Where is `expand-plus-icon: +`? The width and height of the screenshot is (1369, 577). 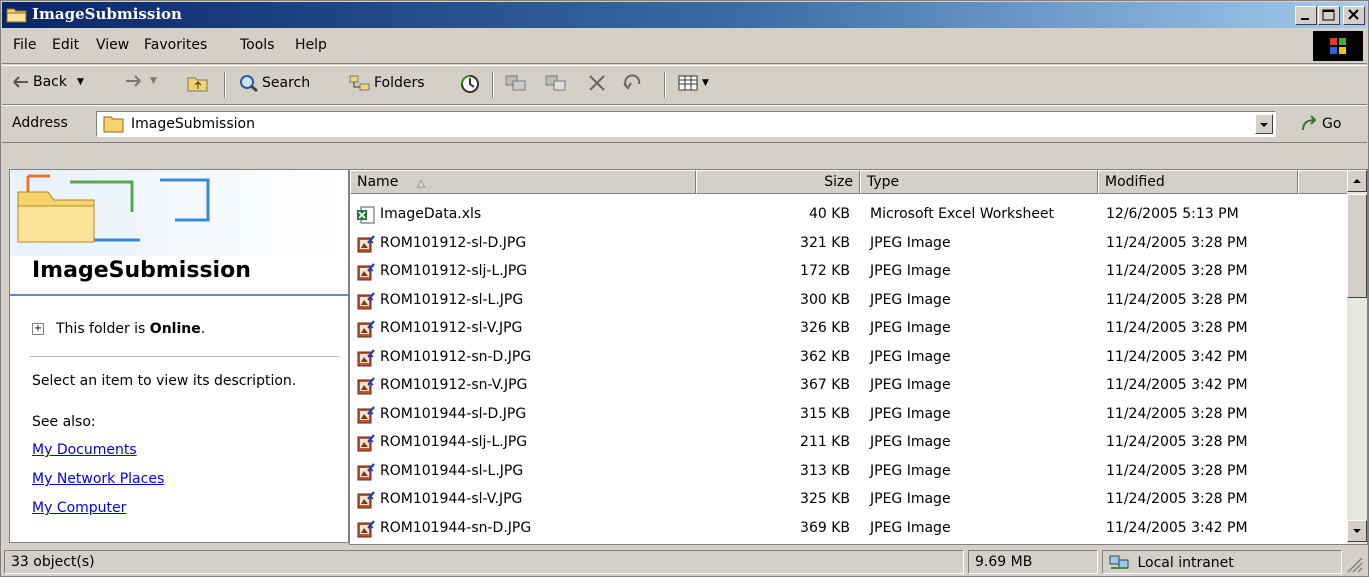 expand-plus-icon: + is located at coordinates (38, 329).